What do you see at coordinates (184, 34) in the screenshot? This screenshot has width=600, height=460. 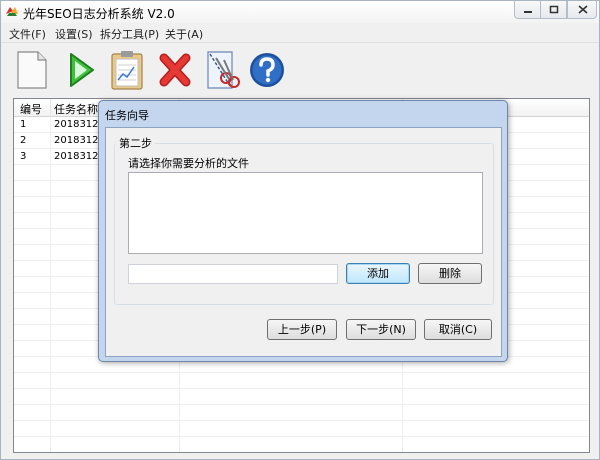 I see `menu-about: 关于(A)` at bounding box center [184, 34].